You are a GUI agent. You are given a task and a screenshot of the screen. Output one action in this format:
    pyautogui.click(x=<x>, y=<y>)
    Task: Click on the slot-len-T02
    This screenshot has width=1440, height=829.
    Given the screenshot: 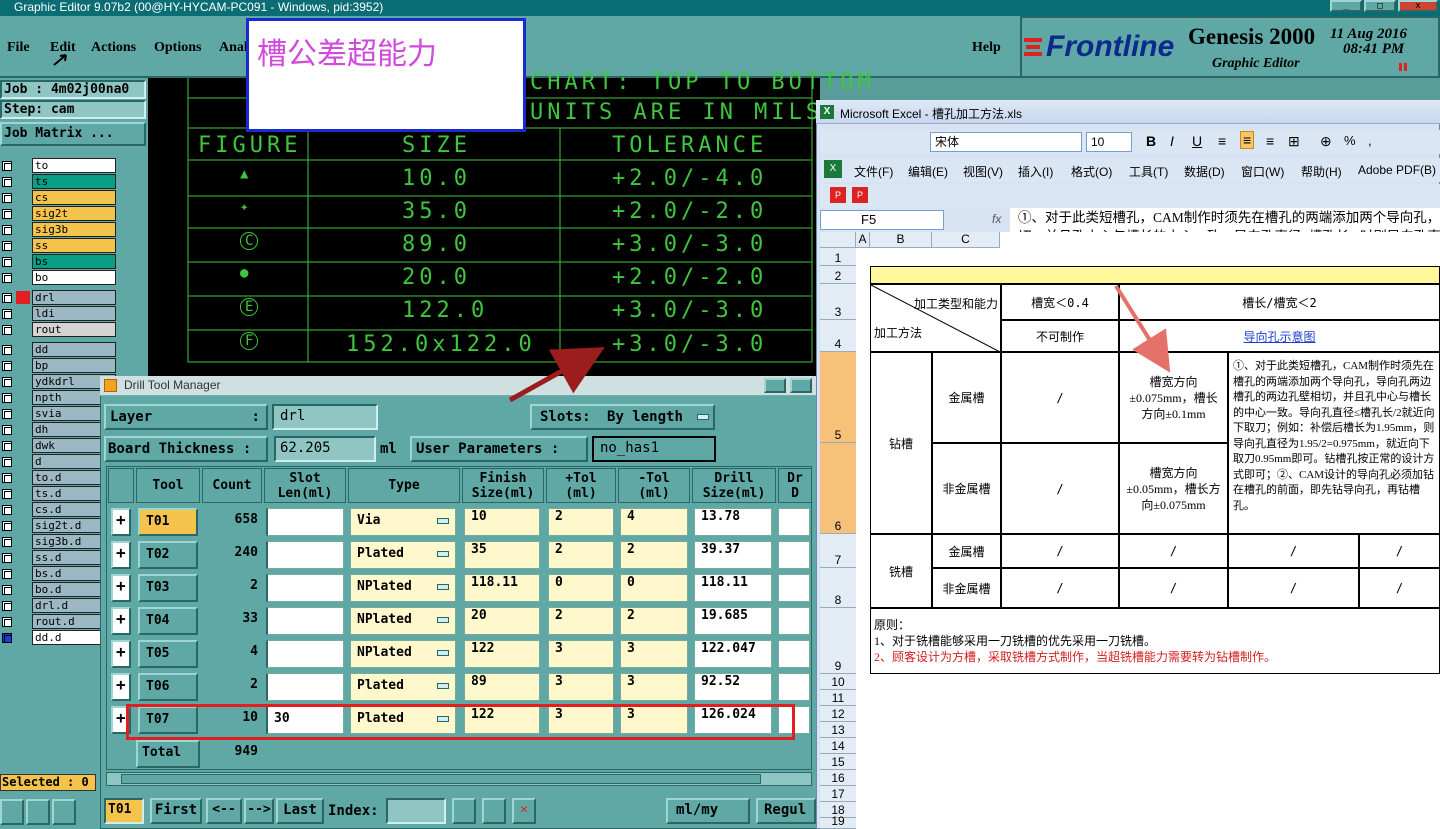 What is the action you would take?
    pyautogui.click(x=305, y=555)
    